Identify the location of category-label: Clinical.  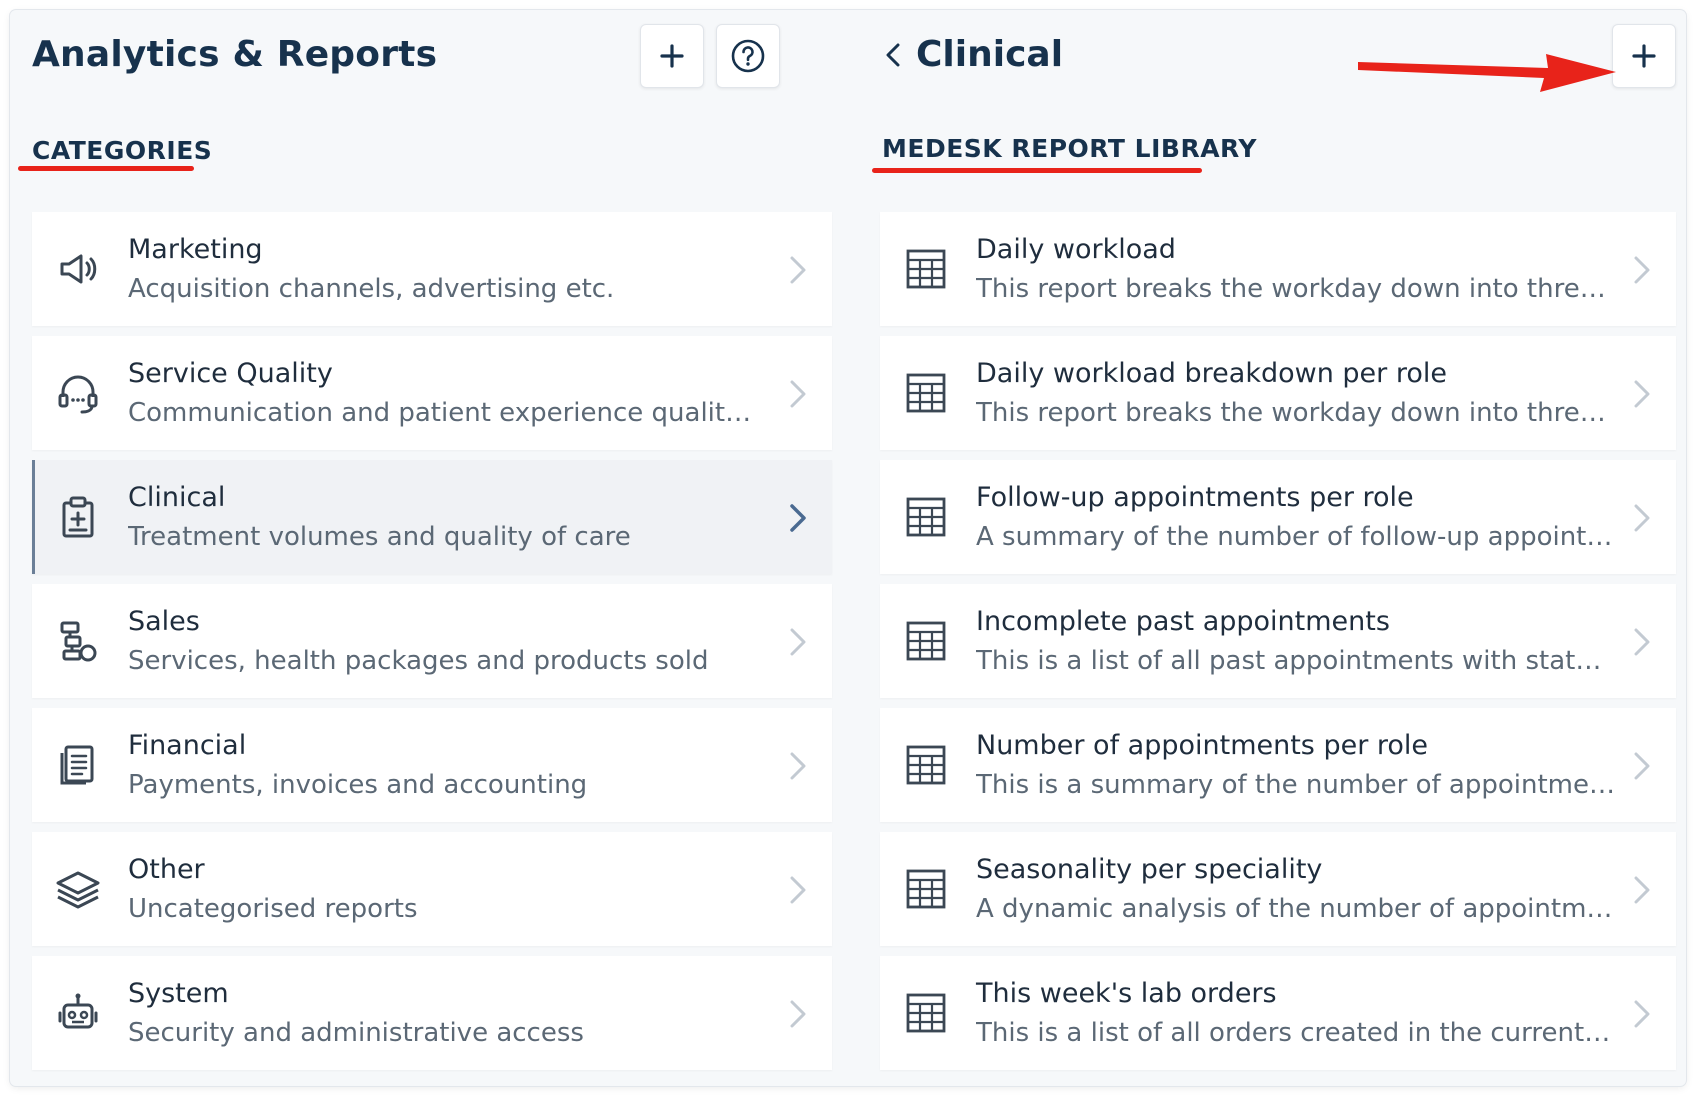
(177, 497).